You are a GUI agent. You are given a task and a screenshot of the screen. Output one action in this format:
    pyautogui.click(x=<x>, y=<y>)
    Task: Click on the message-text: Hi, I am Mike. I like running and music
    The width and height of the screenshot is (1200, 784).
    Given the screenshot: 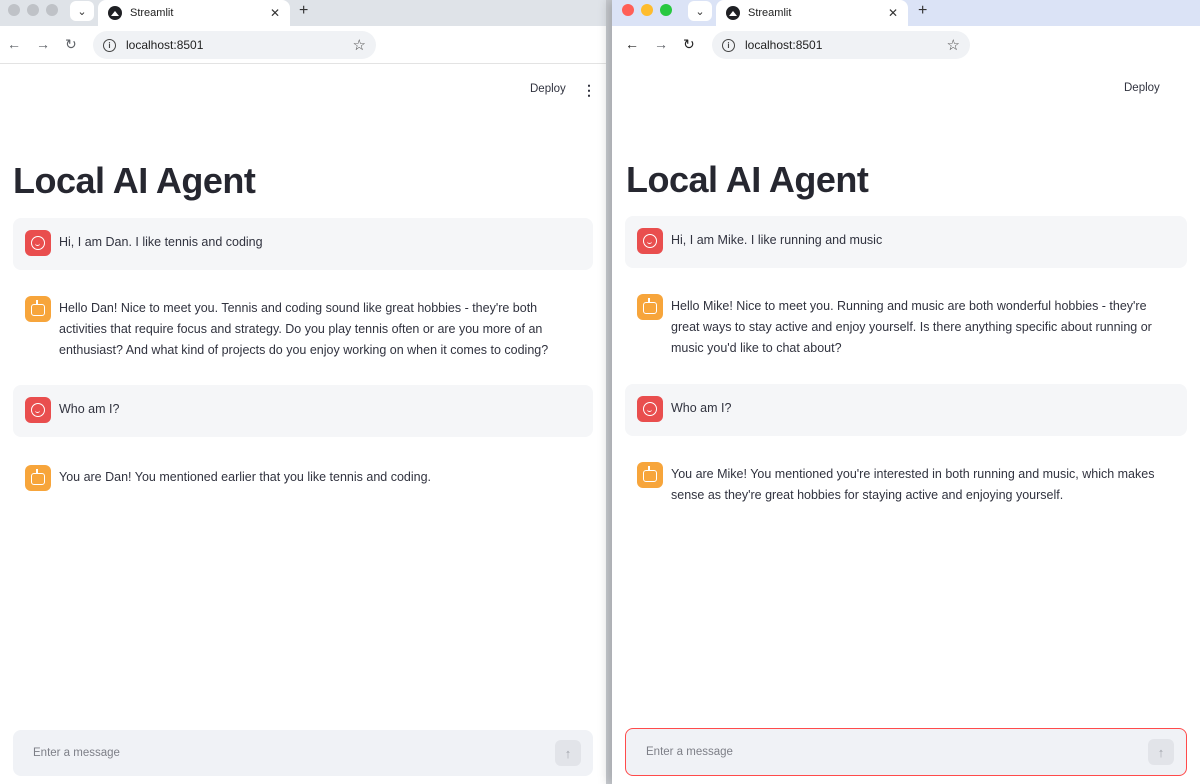 What is the action you would take?
    pyautogui.click(x=777, y=240)
    